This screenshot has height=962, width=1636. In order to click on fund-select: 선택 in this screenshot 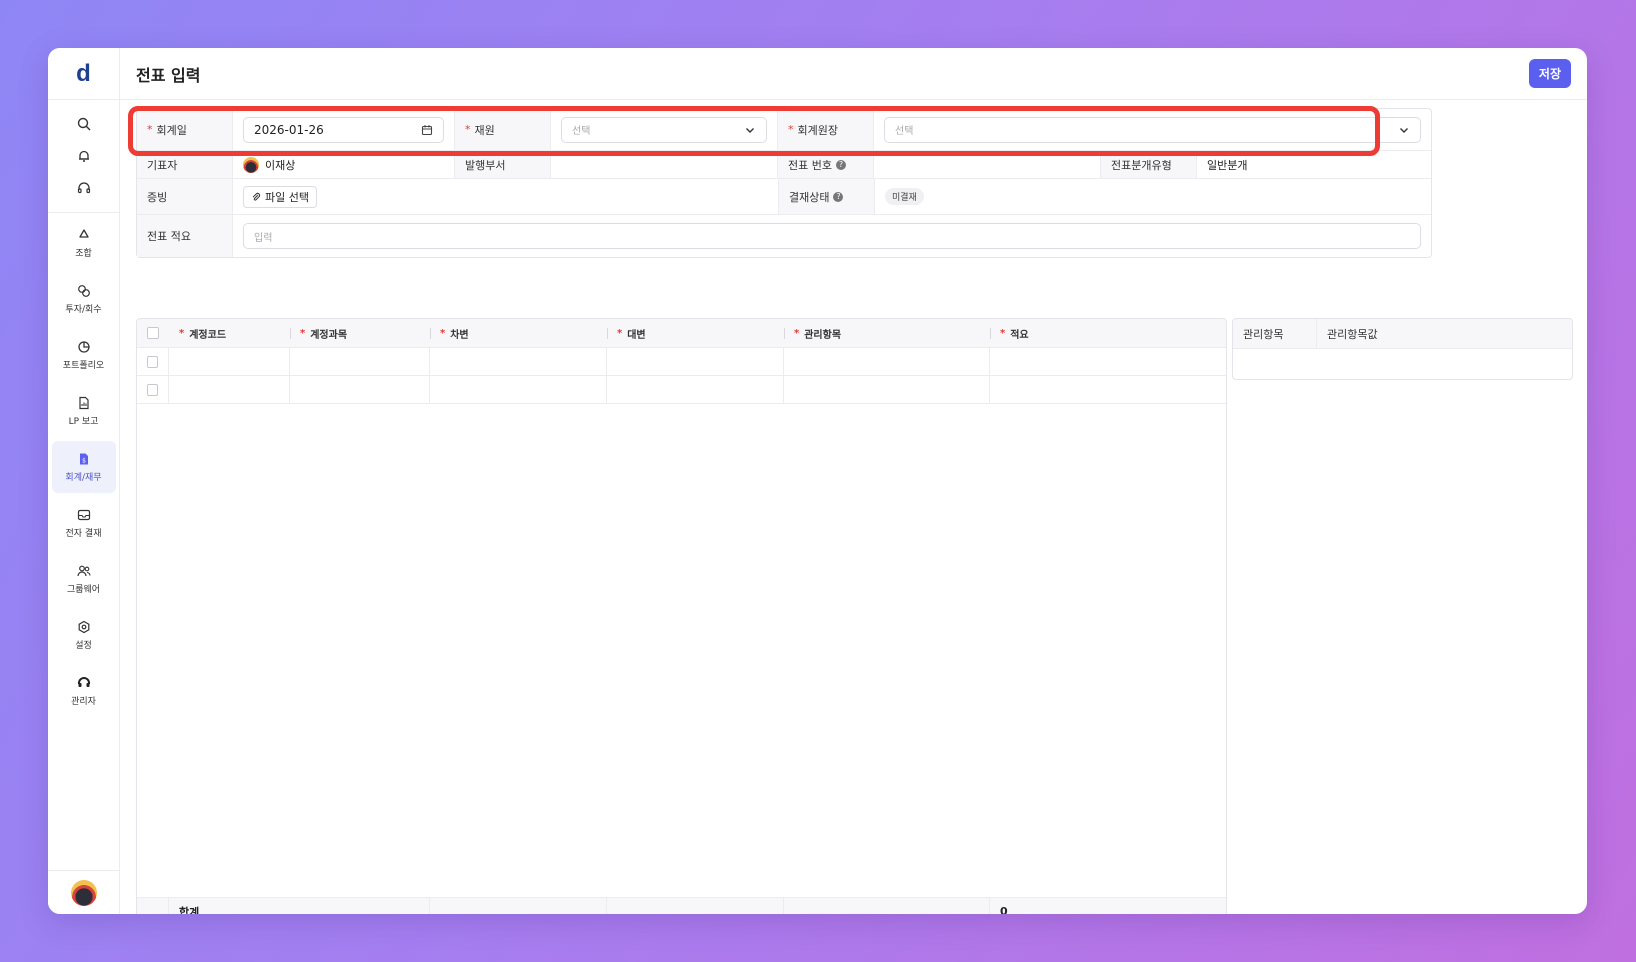, I will do `click(664, 129)`.